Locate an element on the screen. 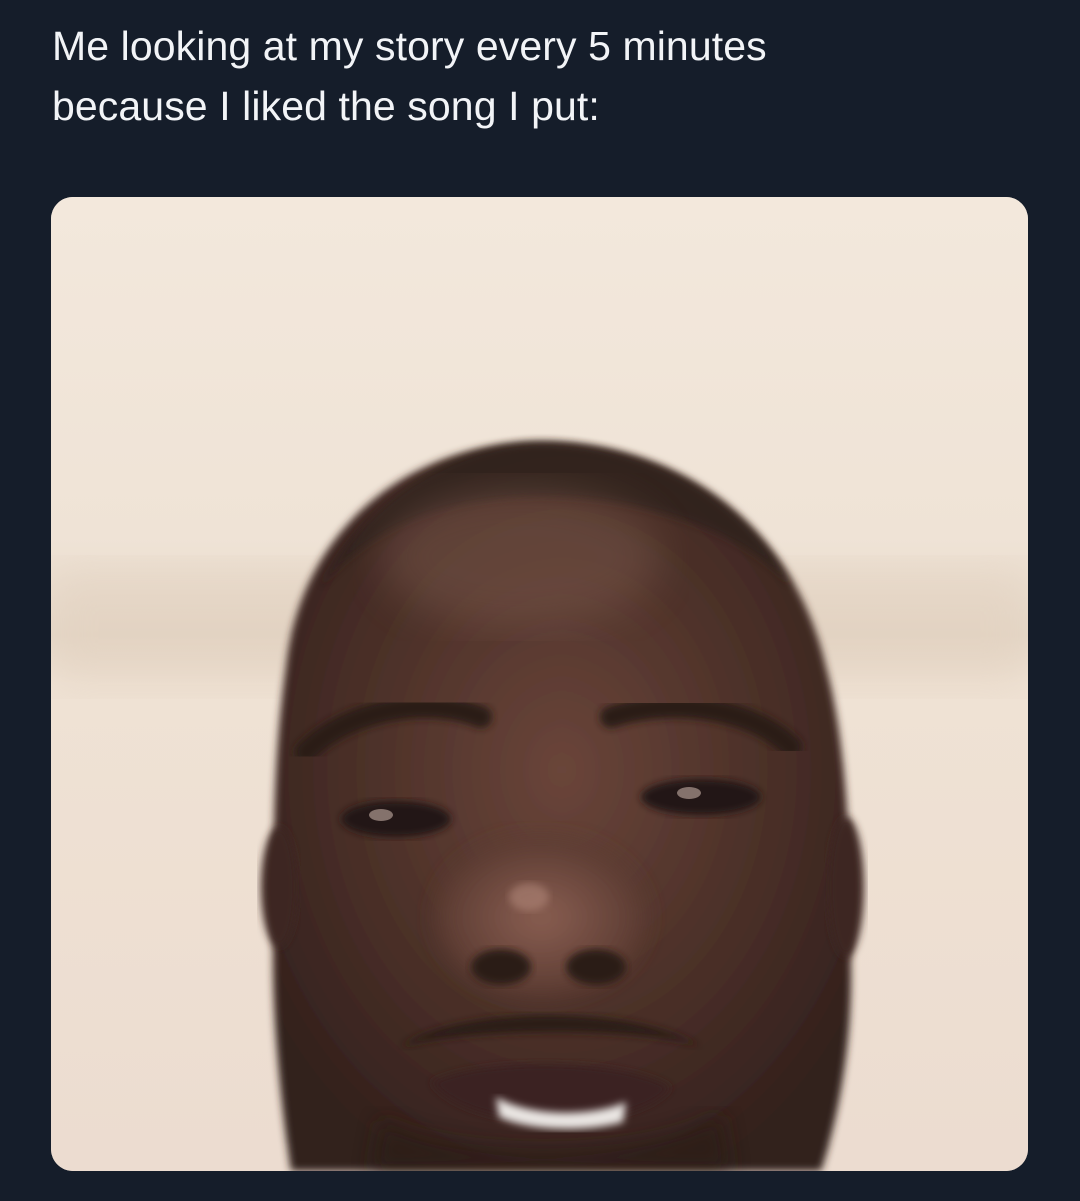 The width and height of the screenshot is (1080, 1201). caption-line-1: Me looking at my story every 5 minutes is located at coordinates (409, 46).